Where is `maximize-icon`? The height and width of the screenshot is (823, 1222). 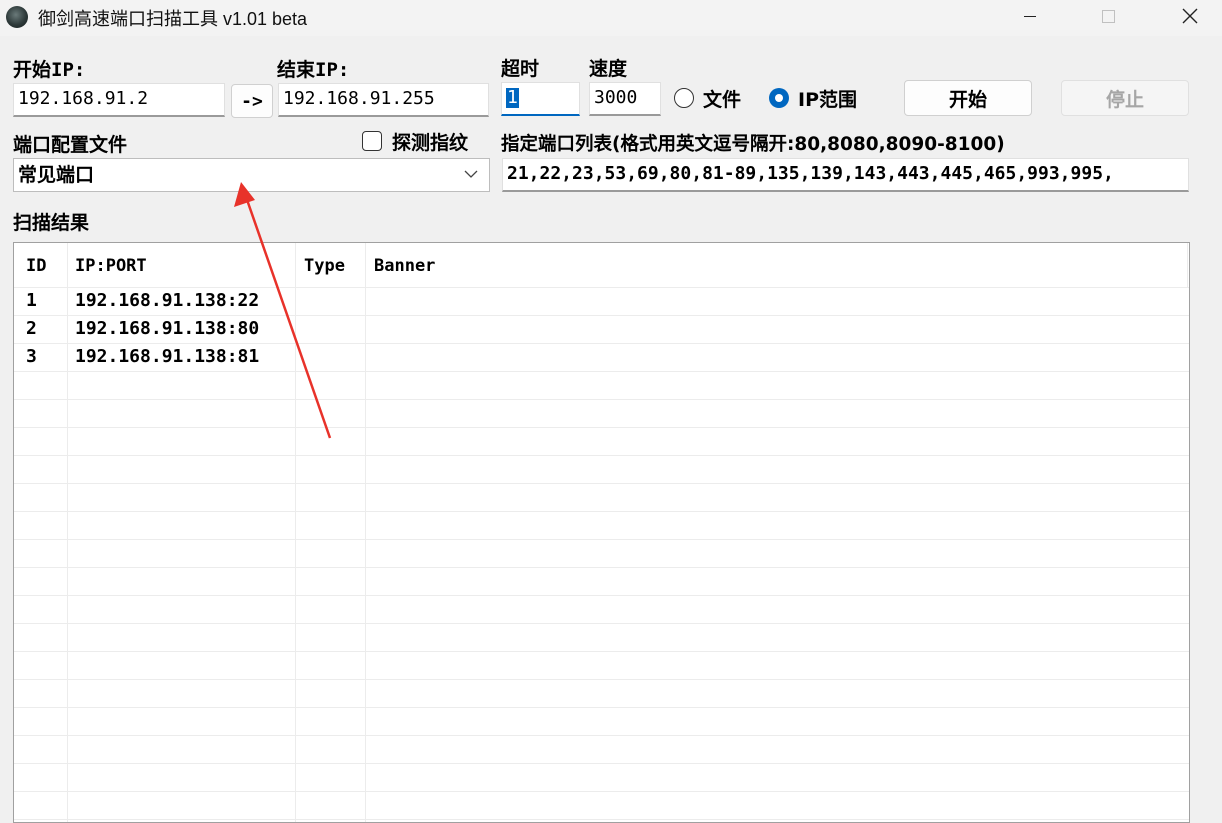 maximize-icon is located at coordinates (1108, 16).